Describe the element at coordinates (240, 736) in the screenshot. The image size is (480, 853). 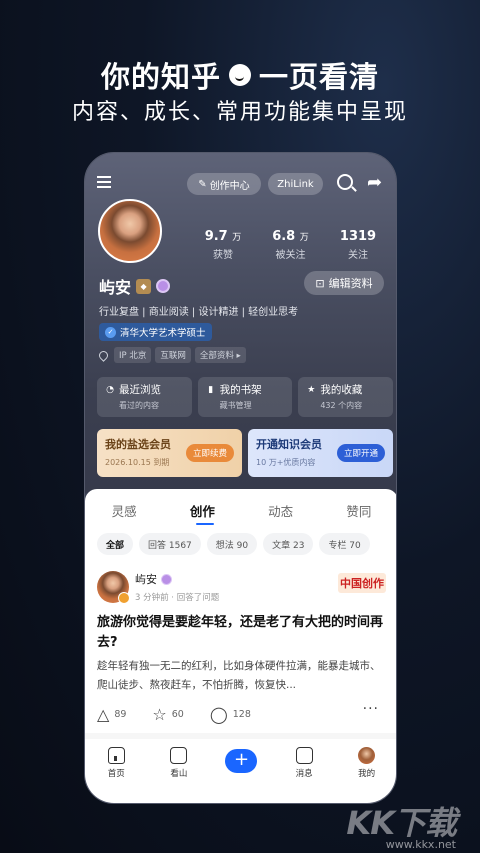
I see `divider` at that location.